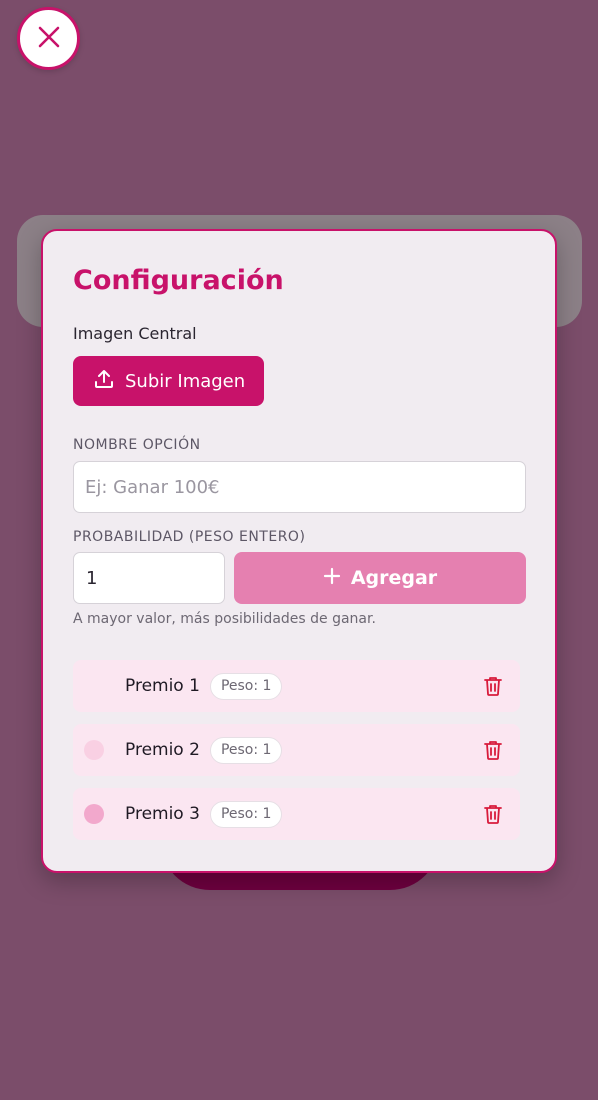 The width and height of the screenshot is (598, 1100). What do you see at coordinates (162, 814) in the screenshot?
I see `prize-name: Premio 3` at bounding box center [162, 814].